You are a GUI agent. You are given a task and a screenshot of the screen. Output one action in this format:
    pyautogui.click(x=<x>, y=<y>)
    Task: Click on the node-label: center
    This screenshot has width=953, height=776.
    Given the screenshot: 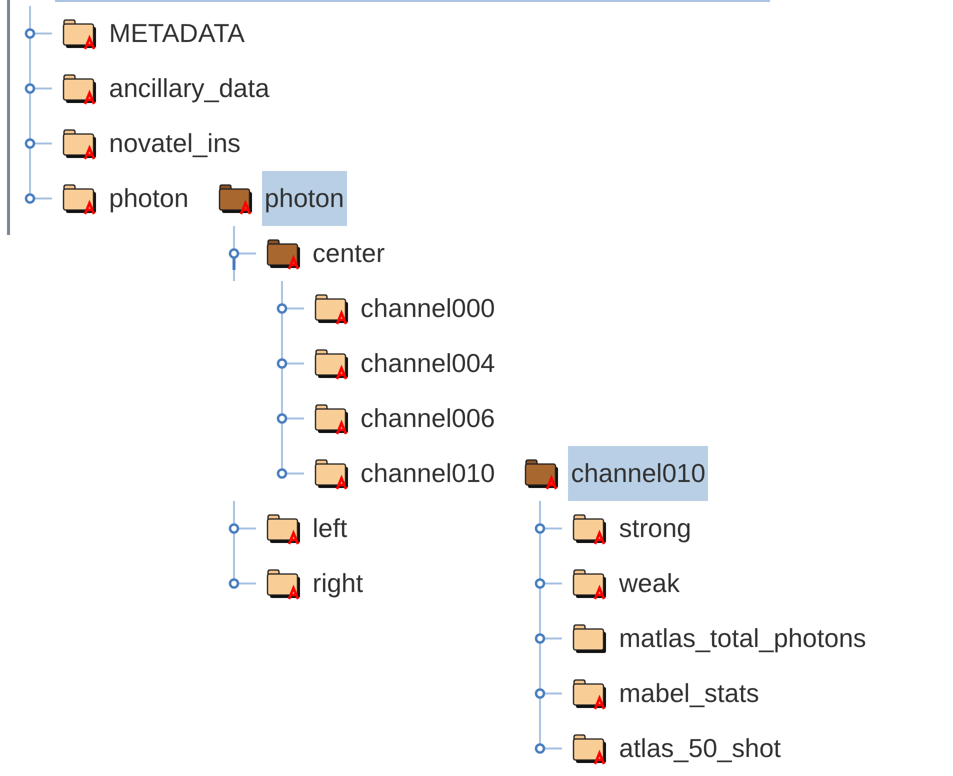 What is the action you would take?
    pyautogui.click(x=349, y=253)
    